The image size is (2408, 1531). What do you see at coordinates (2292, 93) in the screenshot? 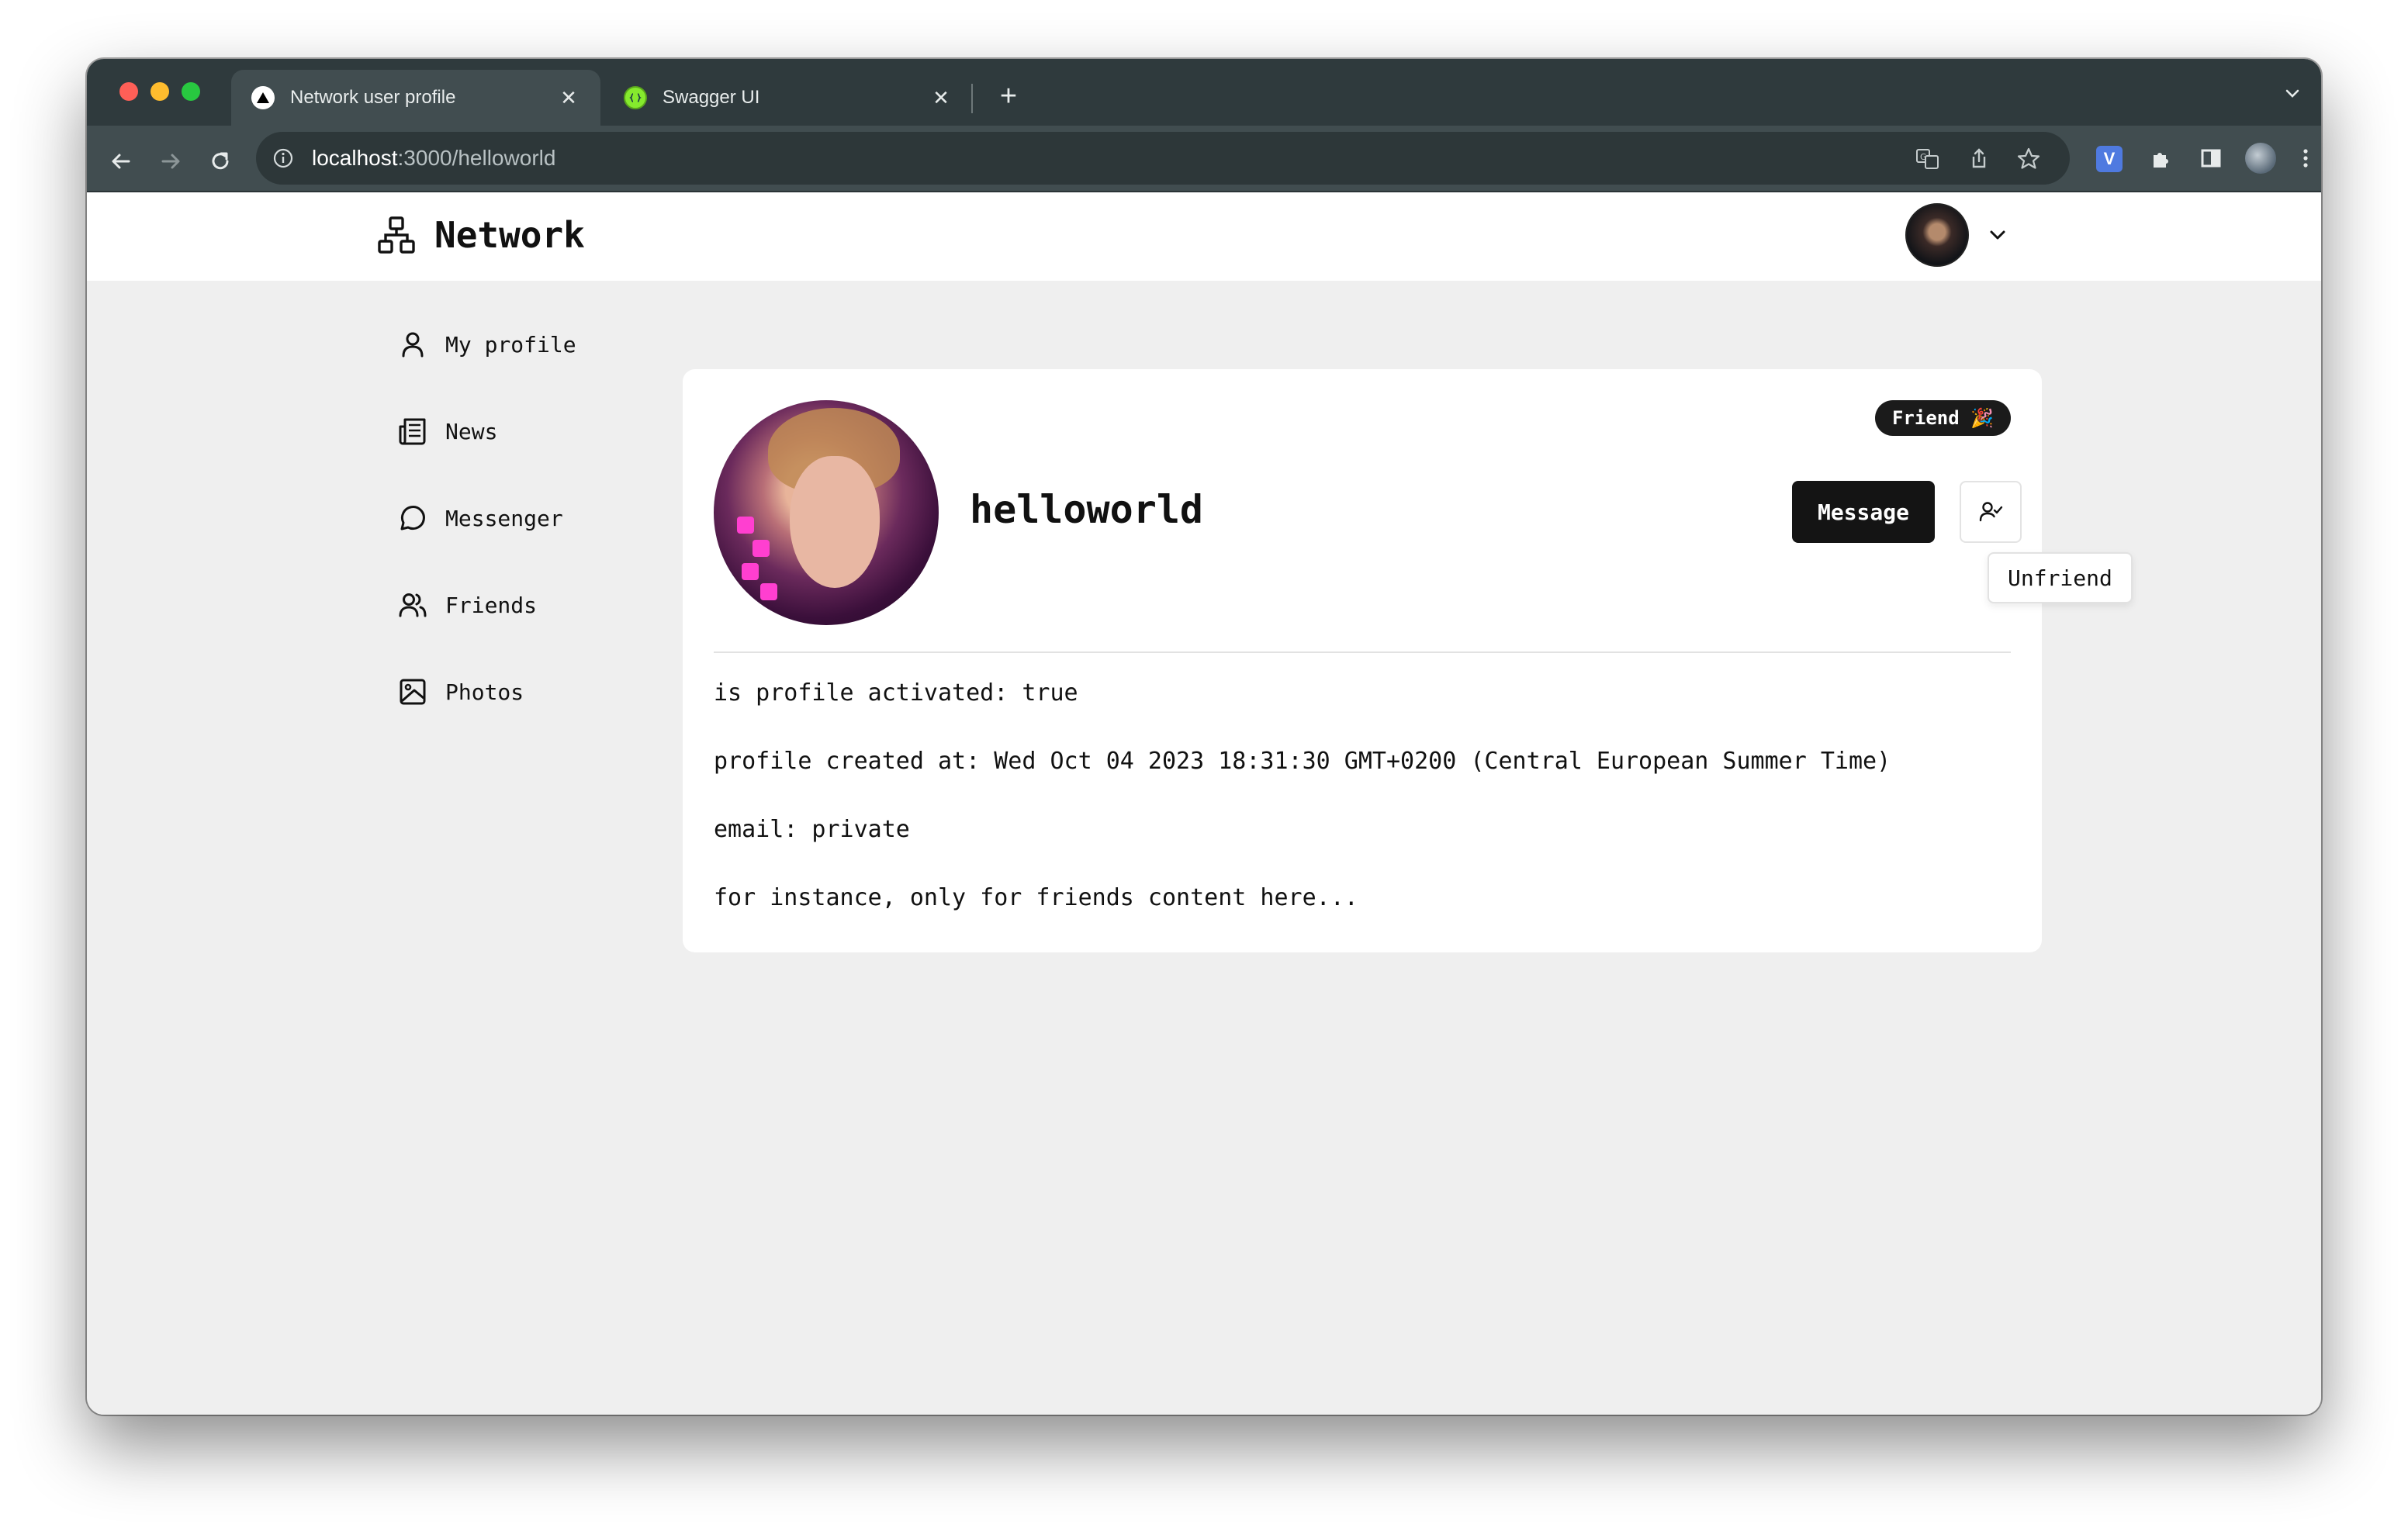
I see `tab-search-chevron-icon` at bounding box center [2292, 93].